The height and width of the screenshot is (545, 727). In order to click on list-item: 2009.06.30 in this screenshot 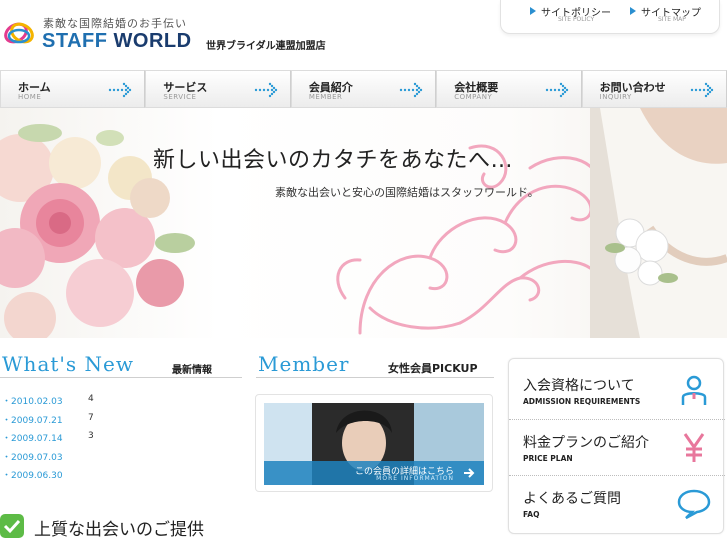, I will do `click(121, 475)`.